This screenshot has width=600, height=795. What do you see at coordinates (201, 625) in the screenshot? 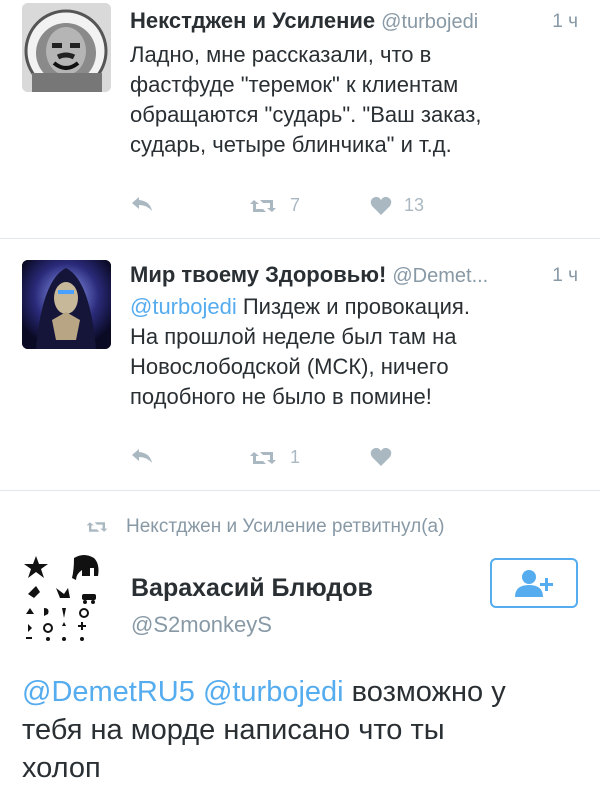
I see `featured-author-handle: @S2monkeyS` at bounding box center [201, 625].